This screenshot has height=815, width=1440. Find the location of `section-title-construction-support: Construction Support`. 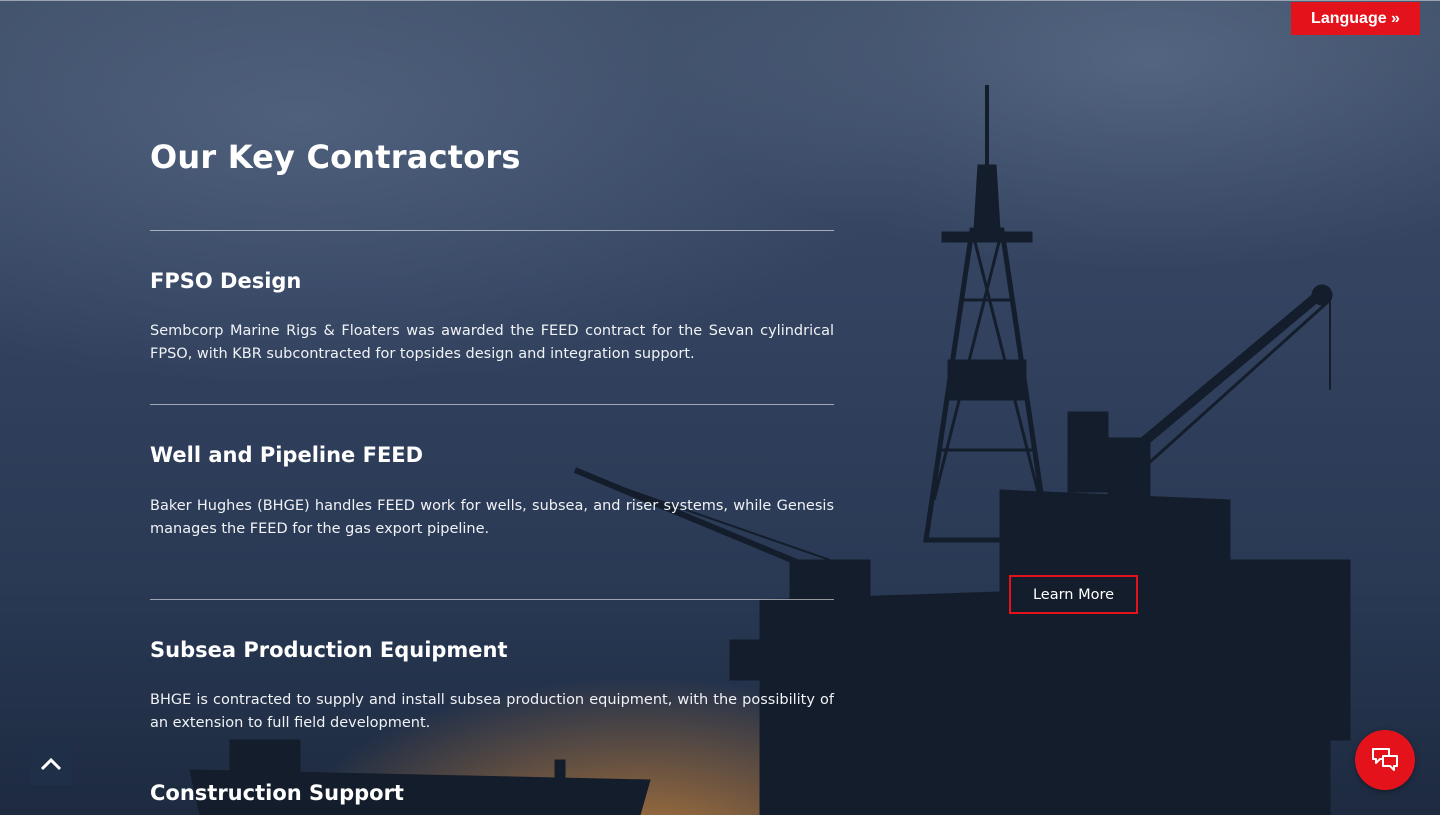

section-title-construction-support: Construction Support is located at coordinates (277, 793).